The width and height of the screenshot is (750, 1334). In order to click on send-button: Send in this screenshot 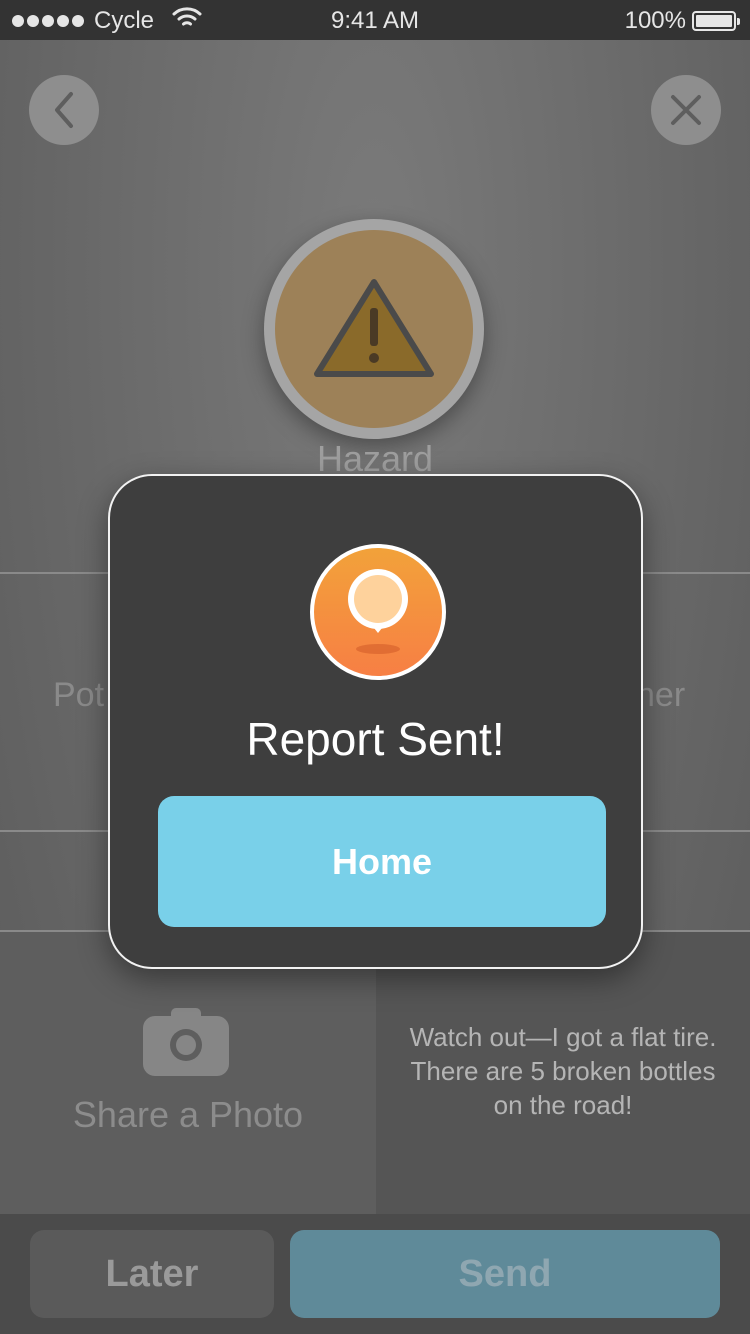, I will do `click(505, 1274)`.